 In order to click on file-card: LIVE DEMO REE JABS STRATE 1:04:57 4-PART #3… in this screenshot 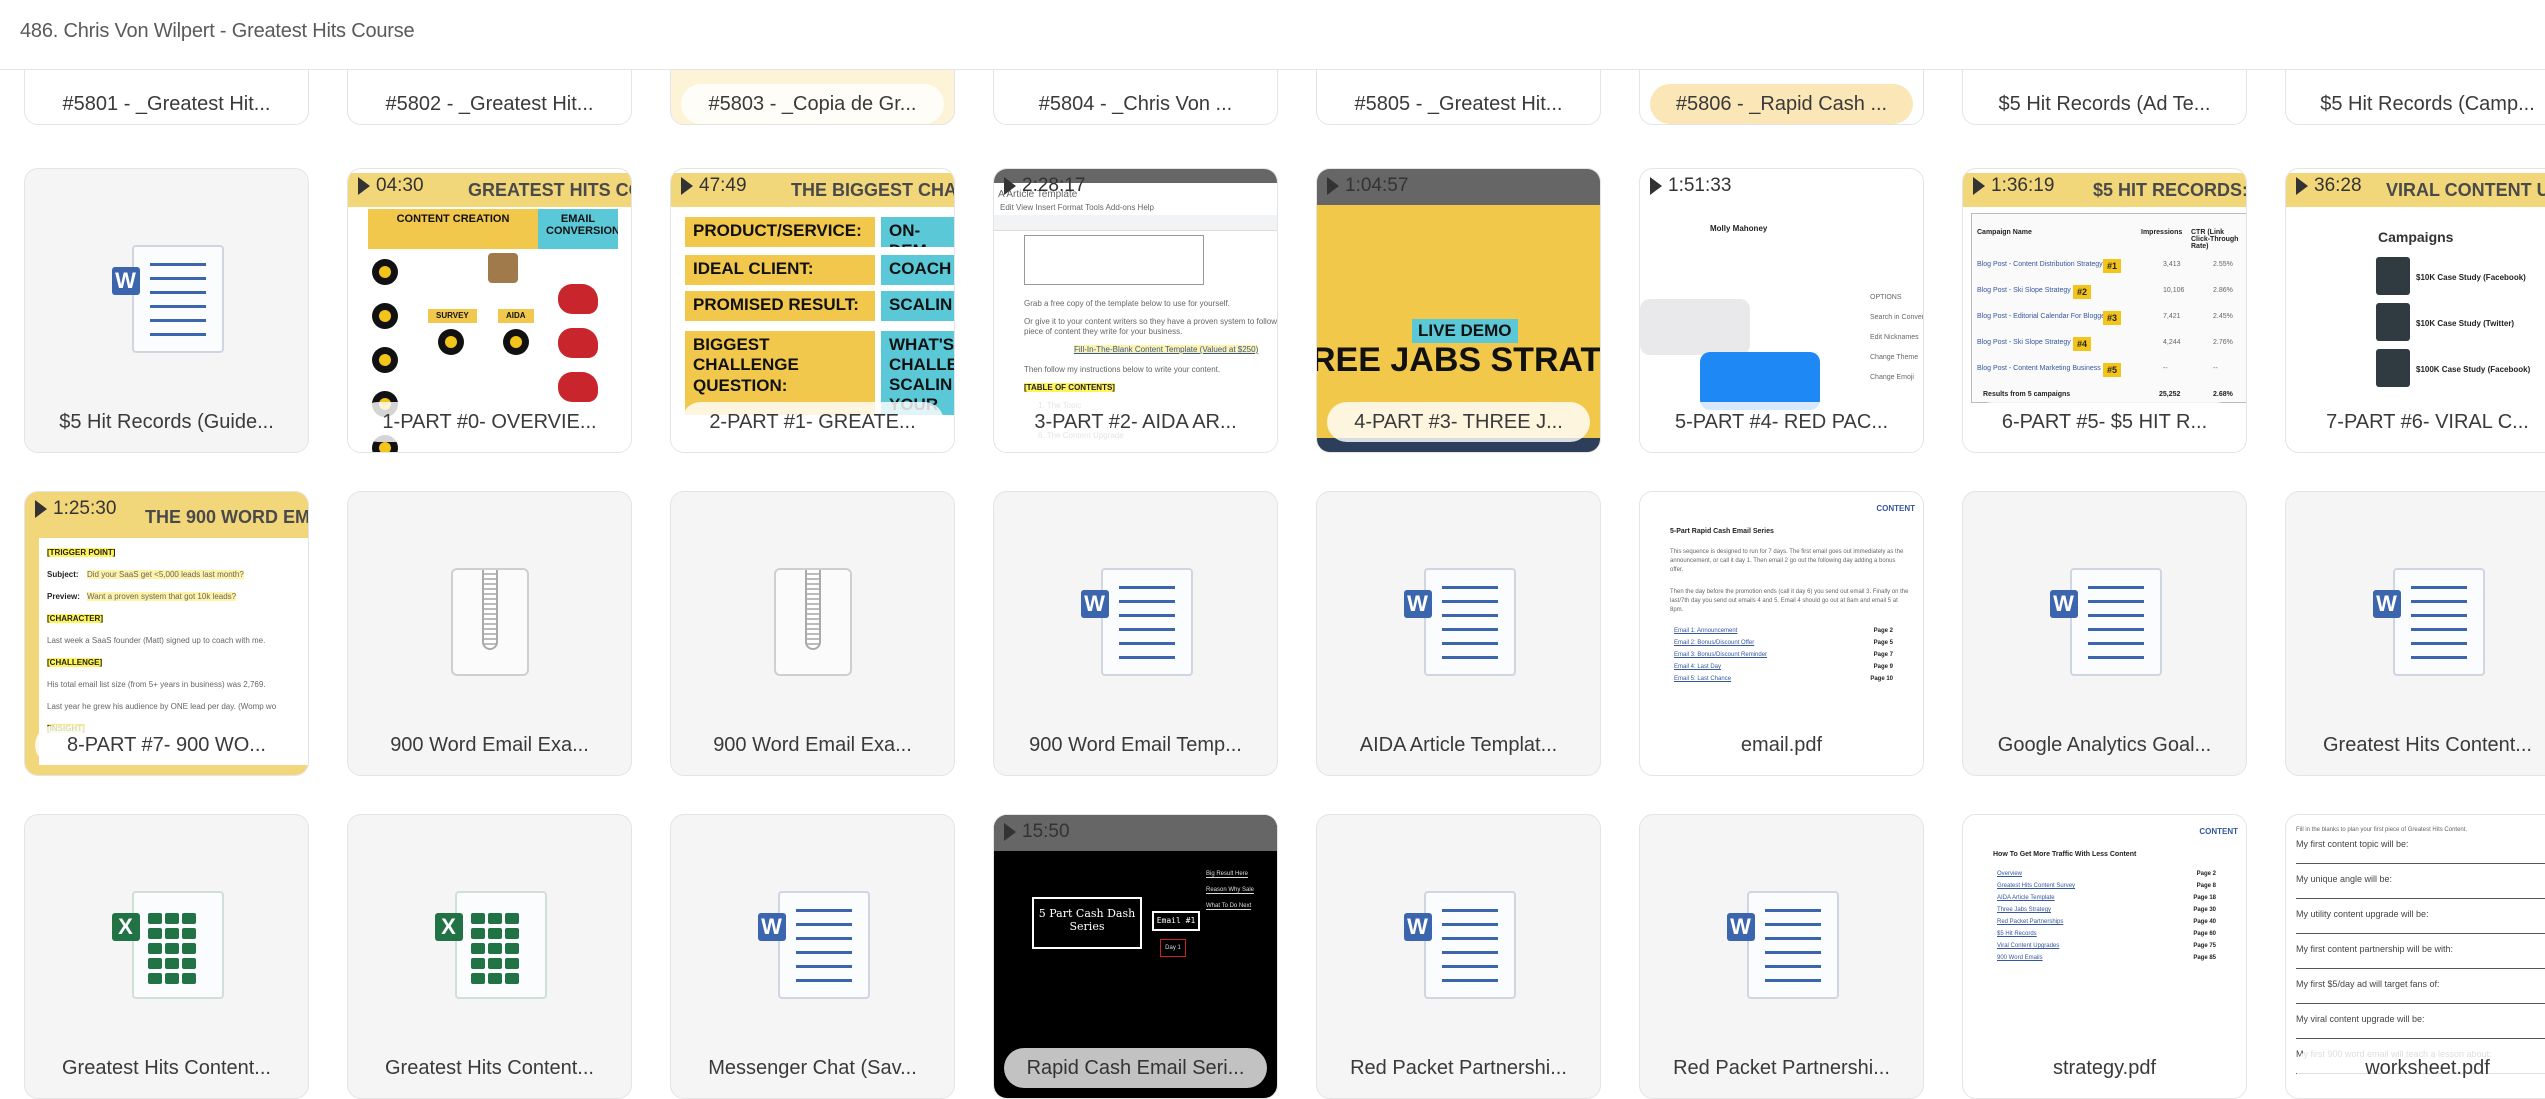, I will do `click(1458, 310)`.